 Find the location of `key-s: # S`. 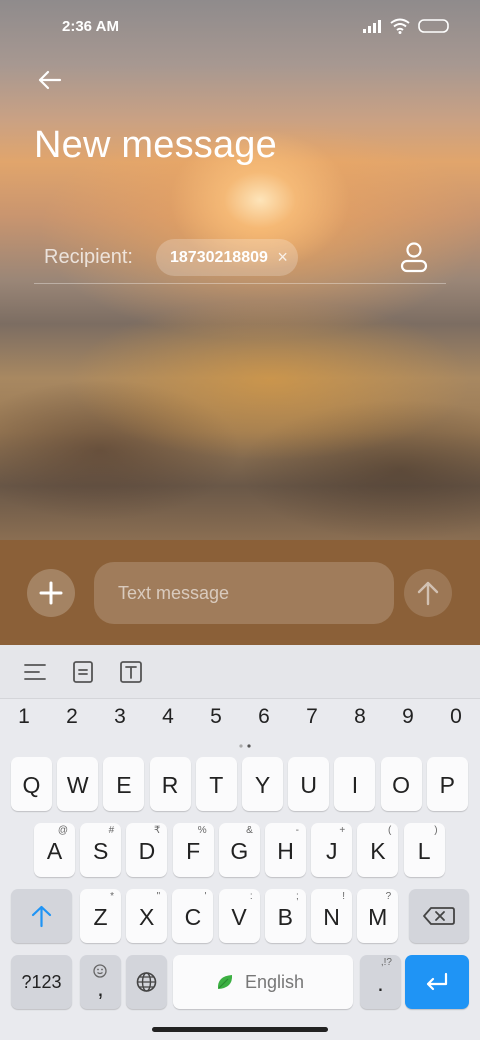

key-s: # S is located at coordinates (101, 850).